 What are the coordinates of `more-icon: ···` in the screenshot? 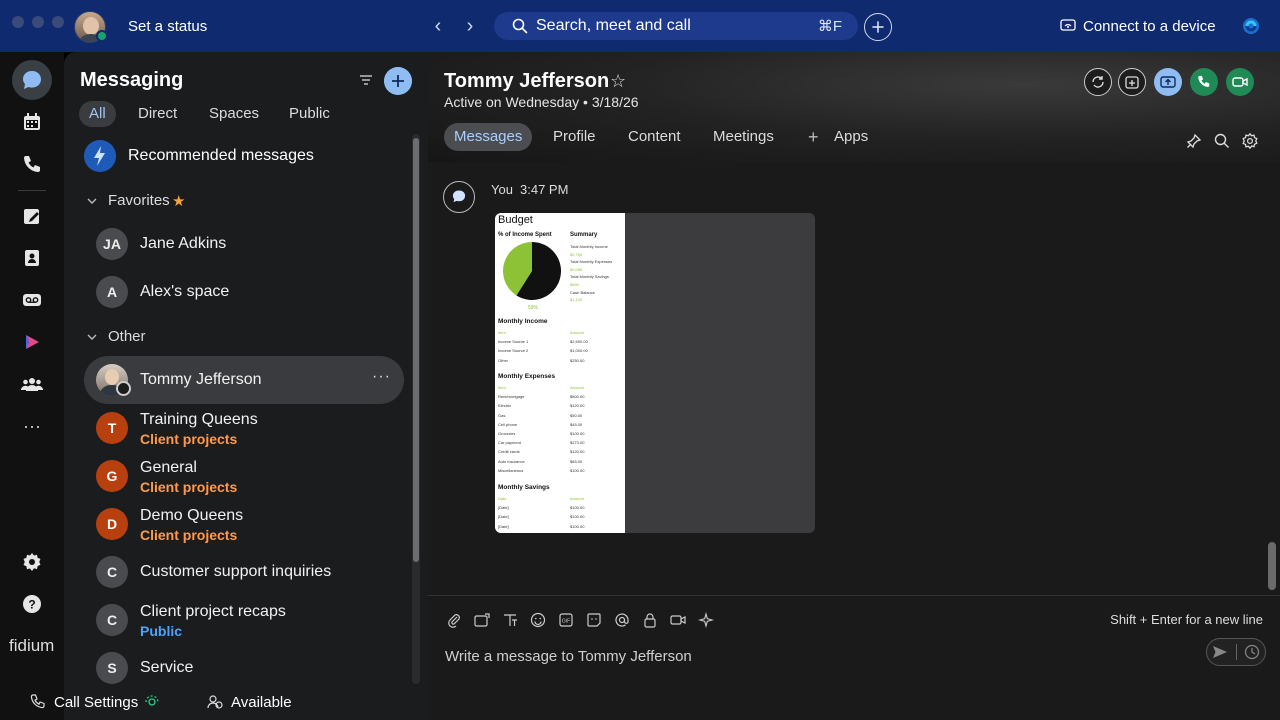 It's located at (32, 426).